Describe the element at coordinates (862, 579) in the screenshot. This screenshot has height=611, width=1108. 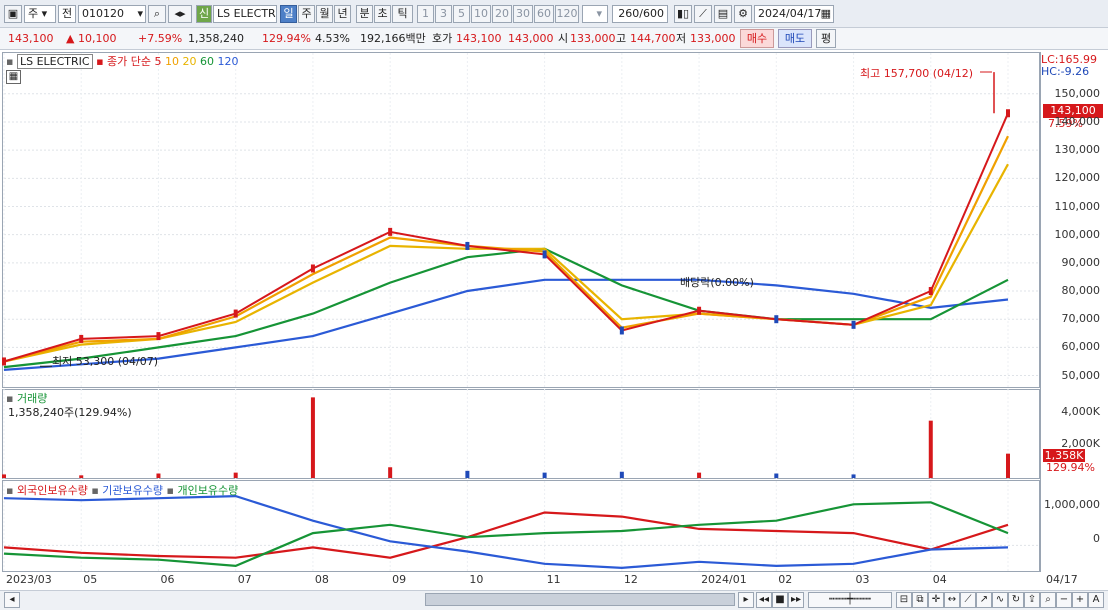
I see `x-axis-label: 03` at that location.